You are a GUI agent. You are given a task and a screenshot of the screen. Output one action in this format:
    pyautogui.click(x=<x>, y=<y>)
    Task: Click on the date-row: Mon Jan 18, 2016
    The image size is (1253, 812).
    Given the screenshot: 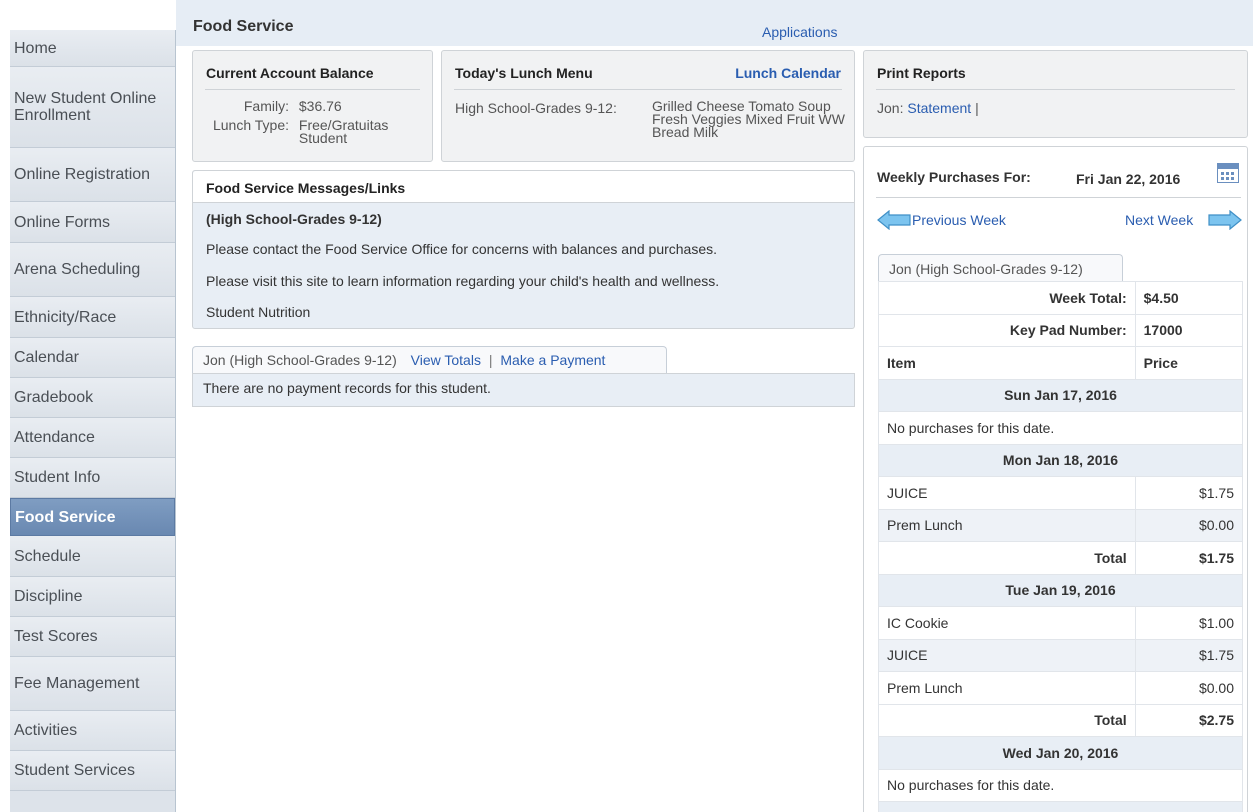 What is the action you would take?
    pyautogui.click(x=1060, y=460)
    